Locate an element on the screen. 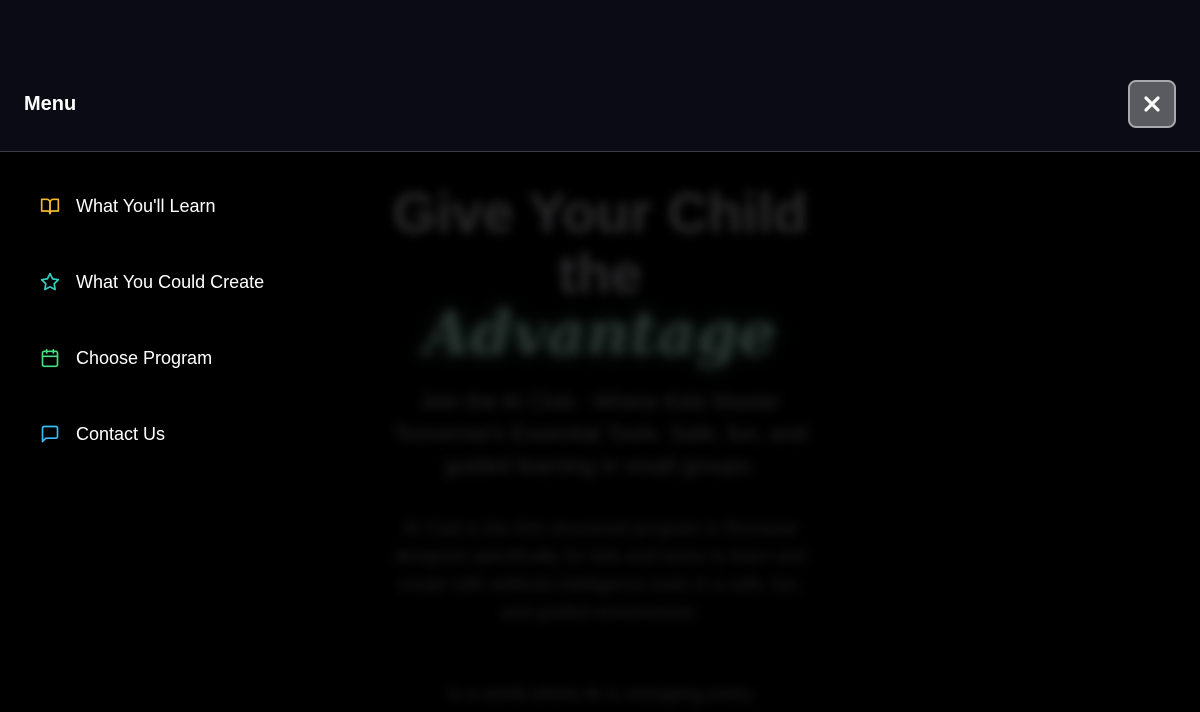 The height and width of the screenshot is (712, 1200). menu-item-what-youll-learn: What You'll Learn is located at coordinates (128, 206).